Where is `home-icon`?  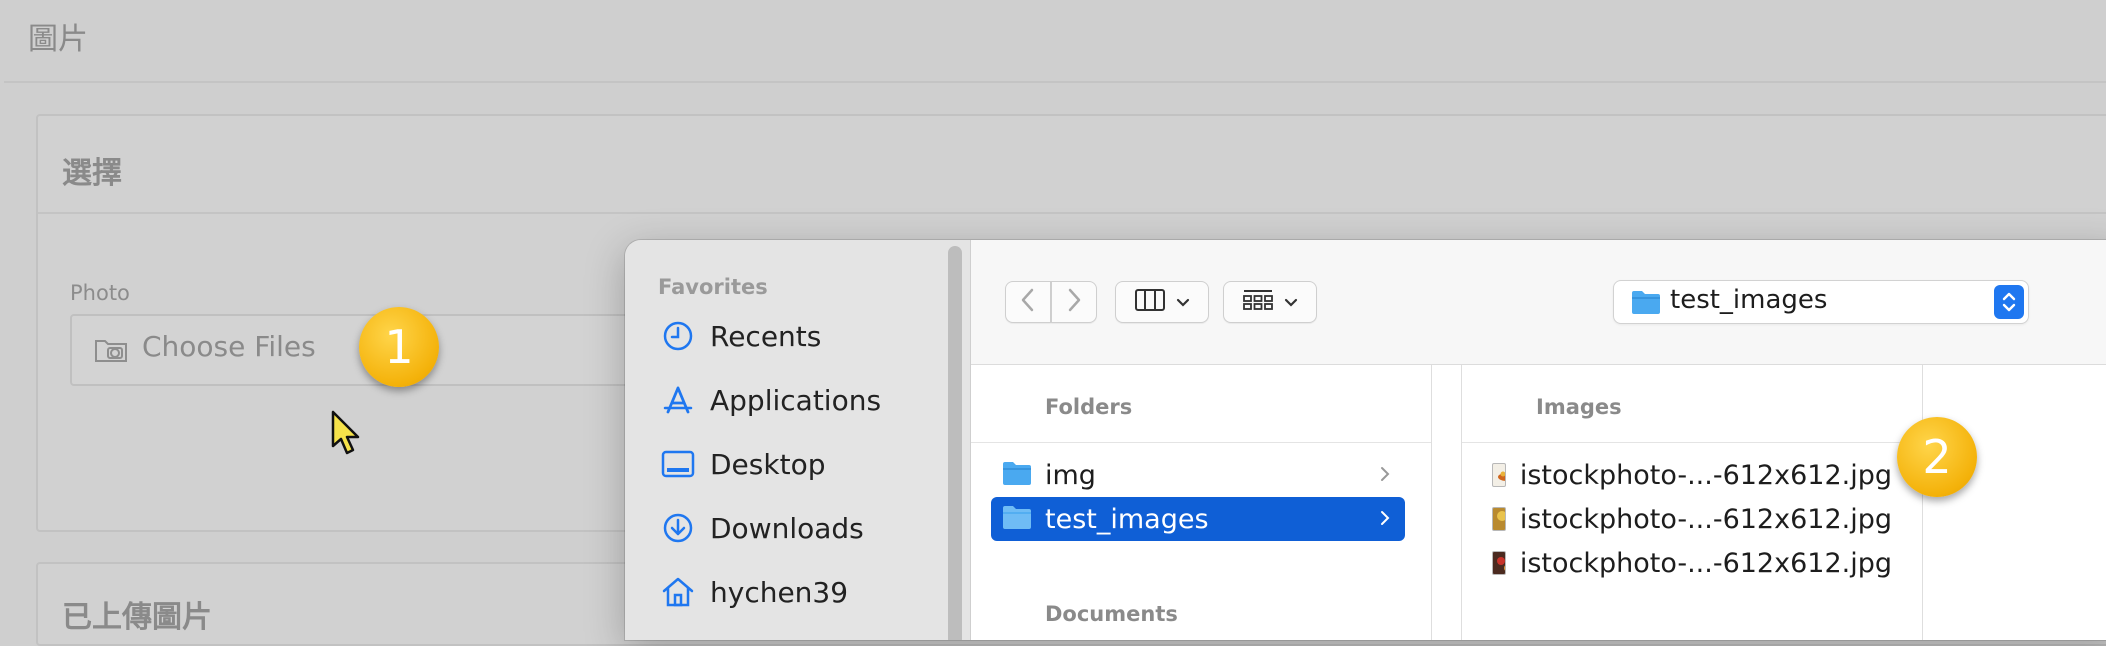
home-icon is located at coordinates (678, 592).